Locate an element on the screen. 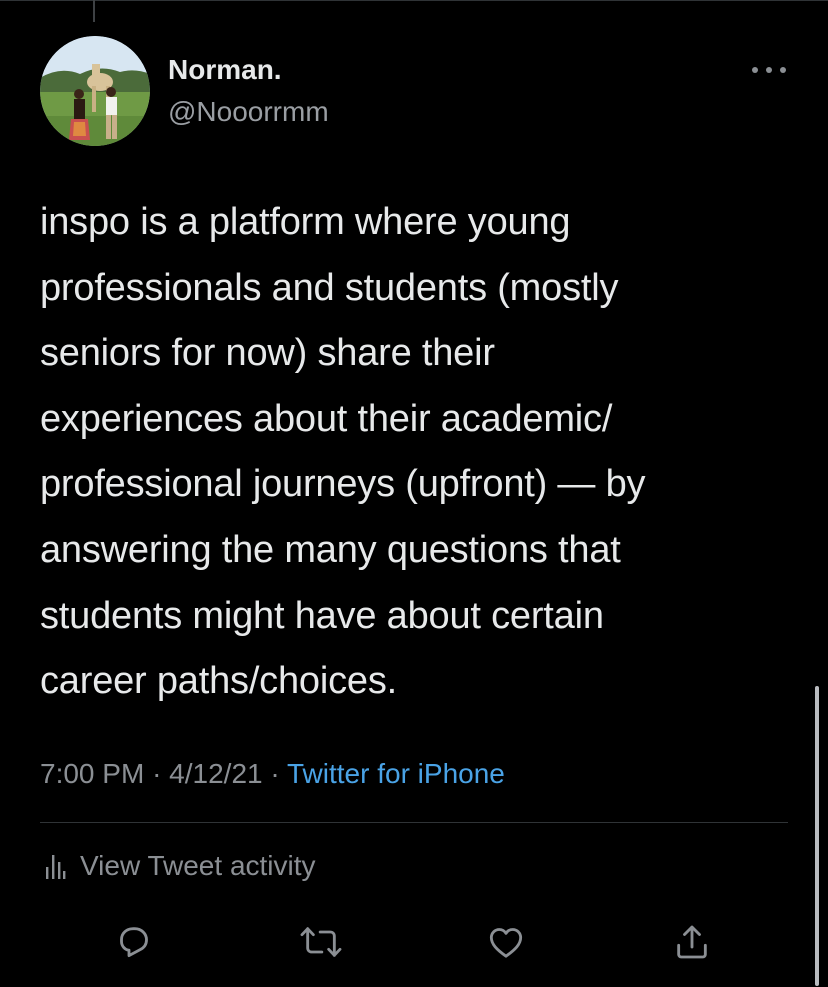 Image resolution: width=828 pixels, height=987 pixels. like-button is located at coordinates (506, 942).